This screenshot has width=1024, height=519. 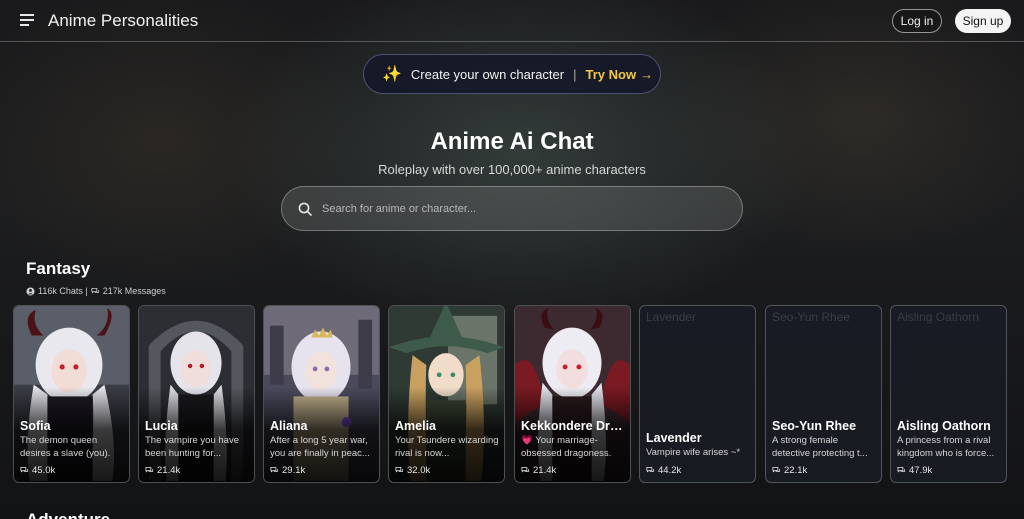 I want to click on section-title-adventure: Adventure, so click(x=68, y=514).